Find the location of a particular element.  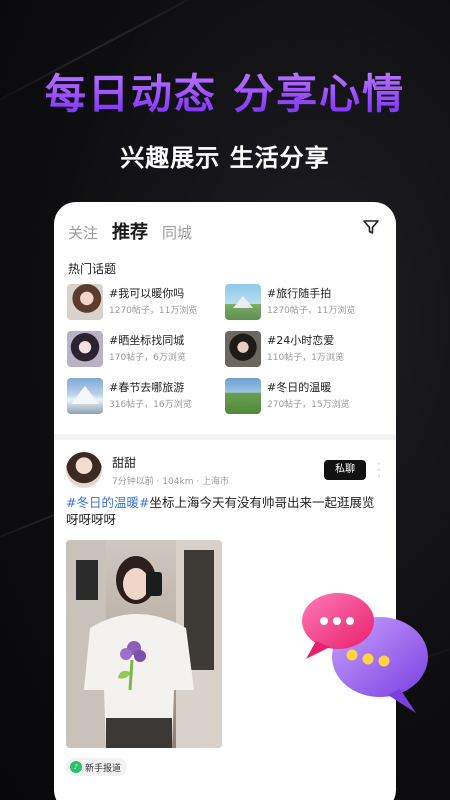

bell-icon: ♪ is located at coordinates (76, 767).